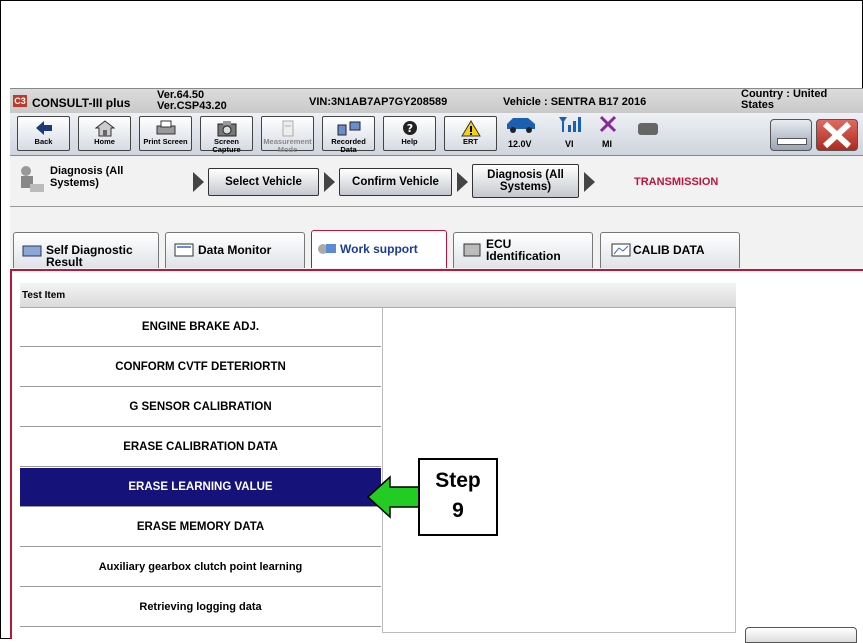 This screenshot has height=643, width=863. I want to click on tab-calib-data: CALIB DATA, so click(670, 250).